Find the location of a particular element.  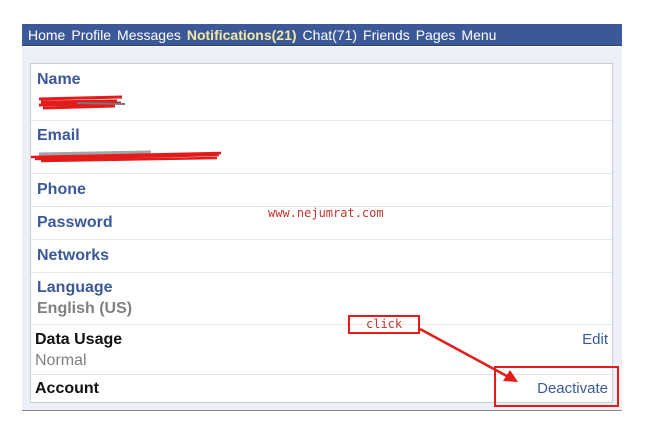

setting-row-name: Name is located at coordinates (321, 92).